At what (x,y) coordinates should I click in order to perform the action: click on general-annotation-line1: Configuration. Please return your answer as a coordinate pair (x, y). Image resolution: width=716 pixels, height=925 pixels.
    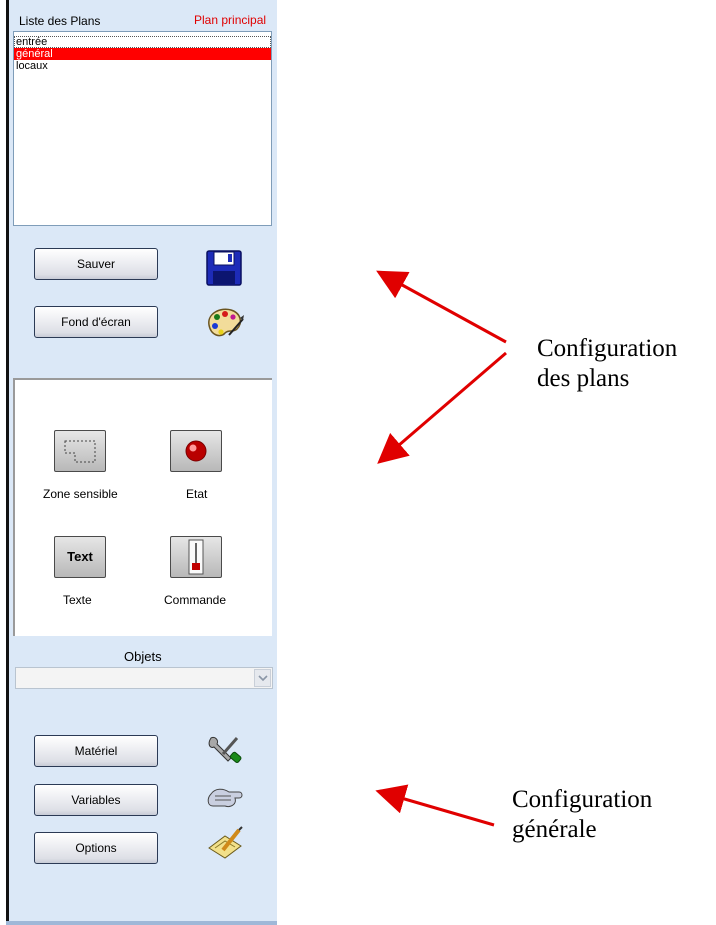
    Looking at the image, I should click on (582, 799).